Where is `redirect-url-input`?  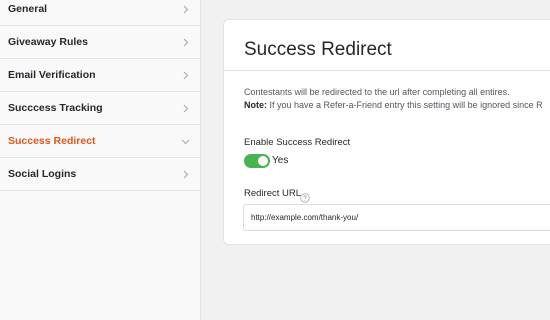 redirect-url-input is located at coordinates (396, 217).